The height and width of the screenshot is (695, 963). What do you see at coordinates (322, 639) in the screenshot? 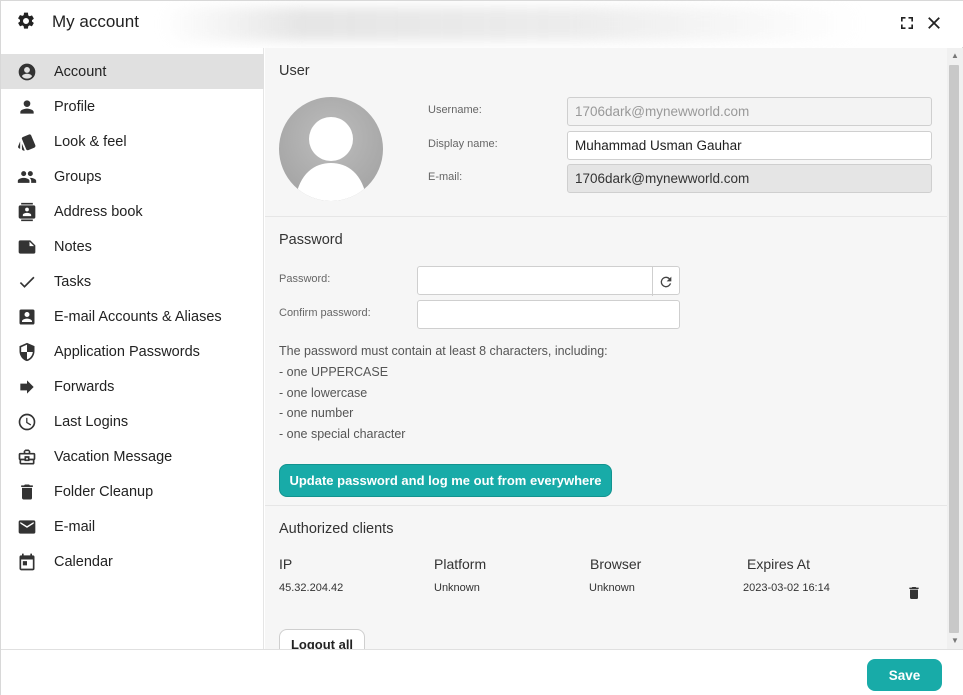
I see `logout-all-button: Logout all` at bounding box center [322, 639].